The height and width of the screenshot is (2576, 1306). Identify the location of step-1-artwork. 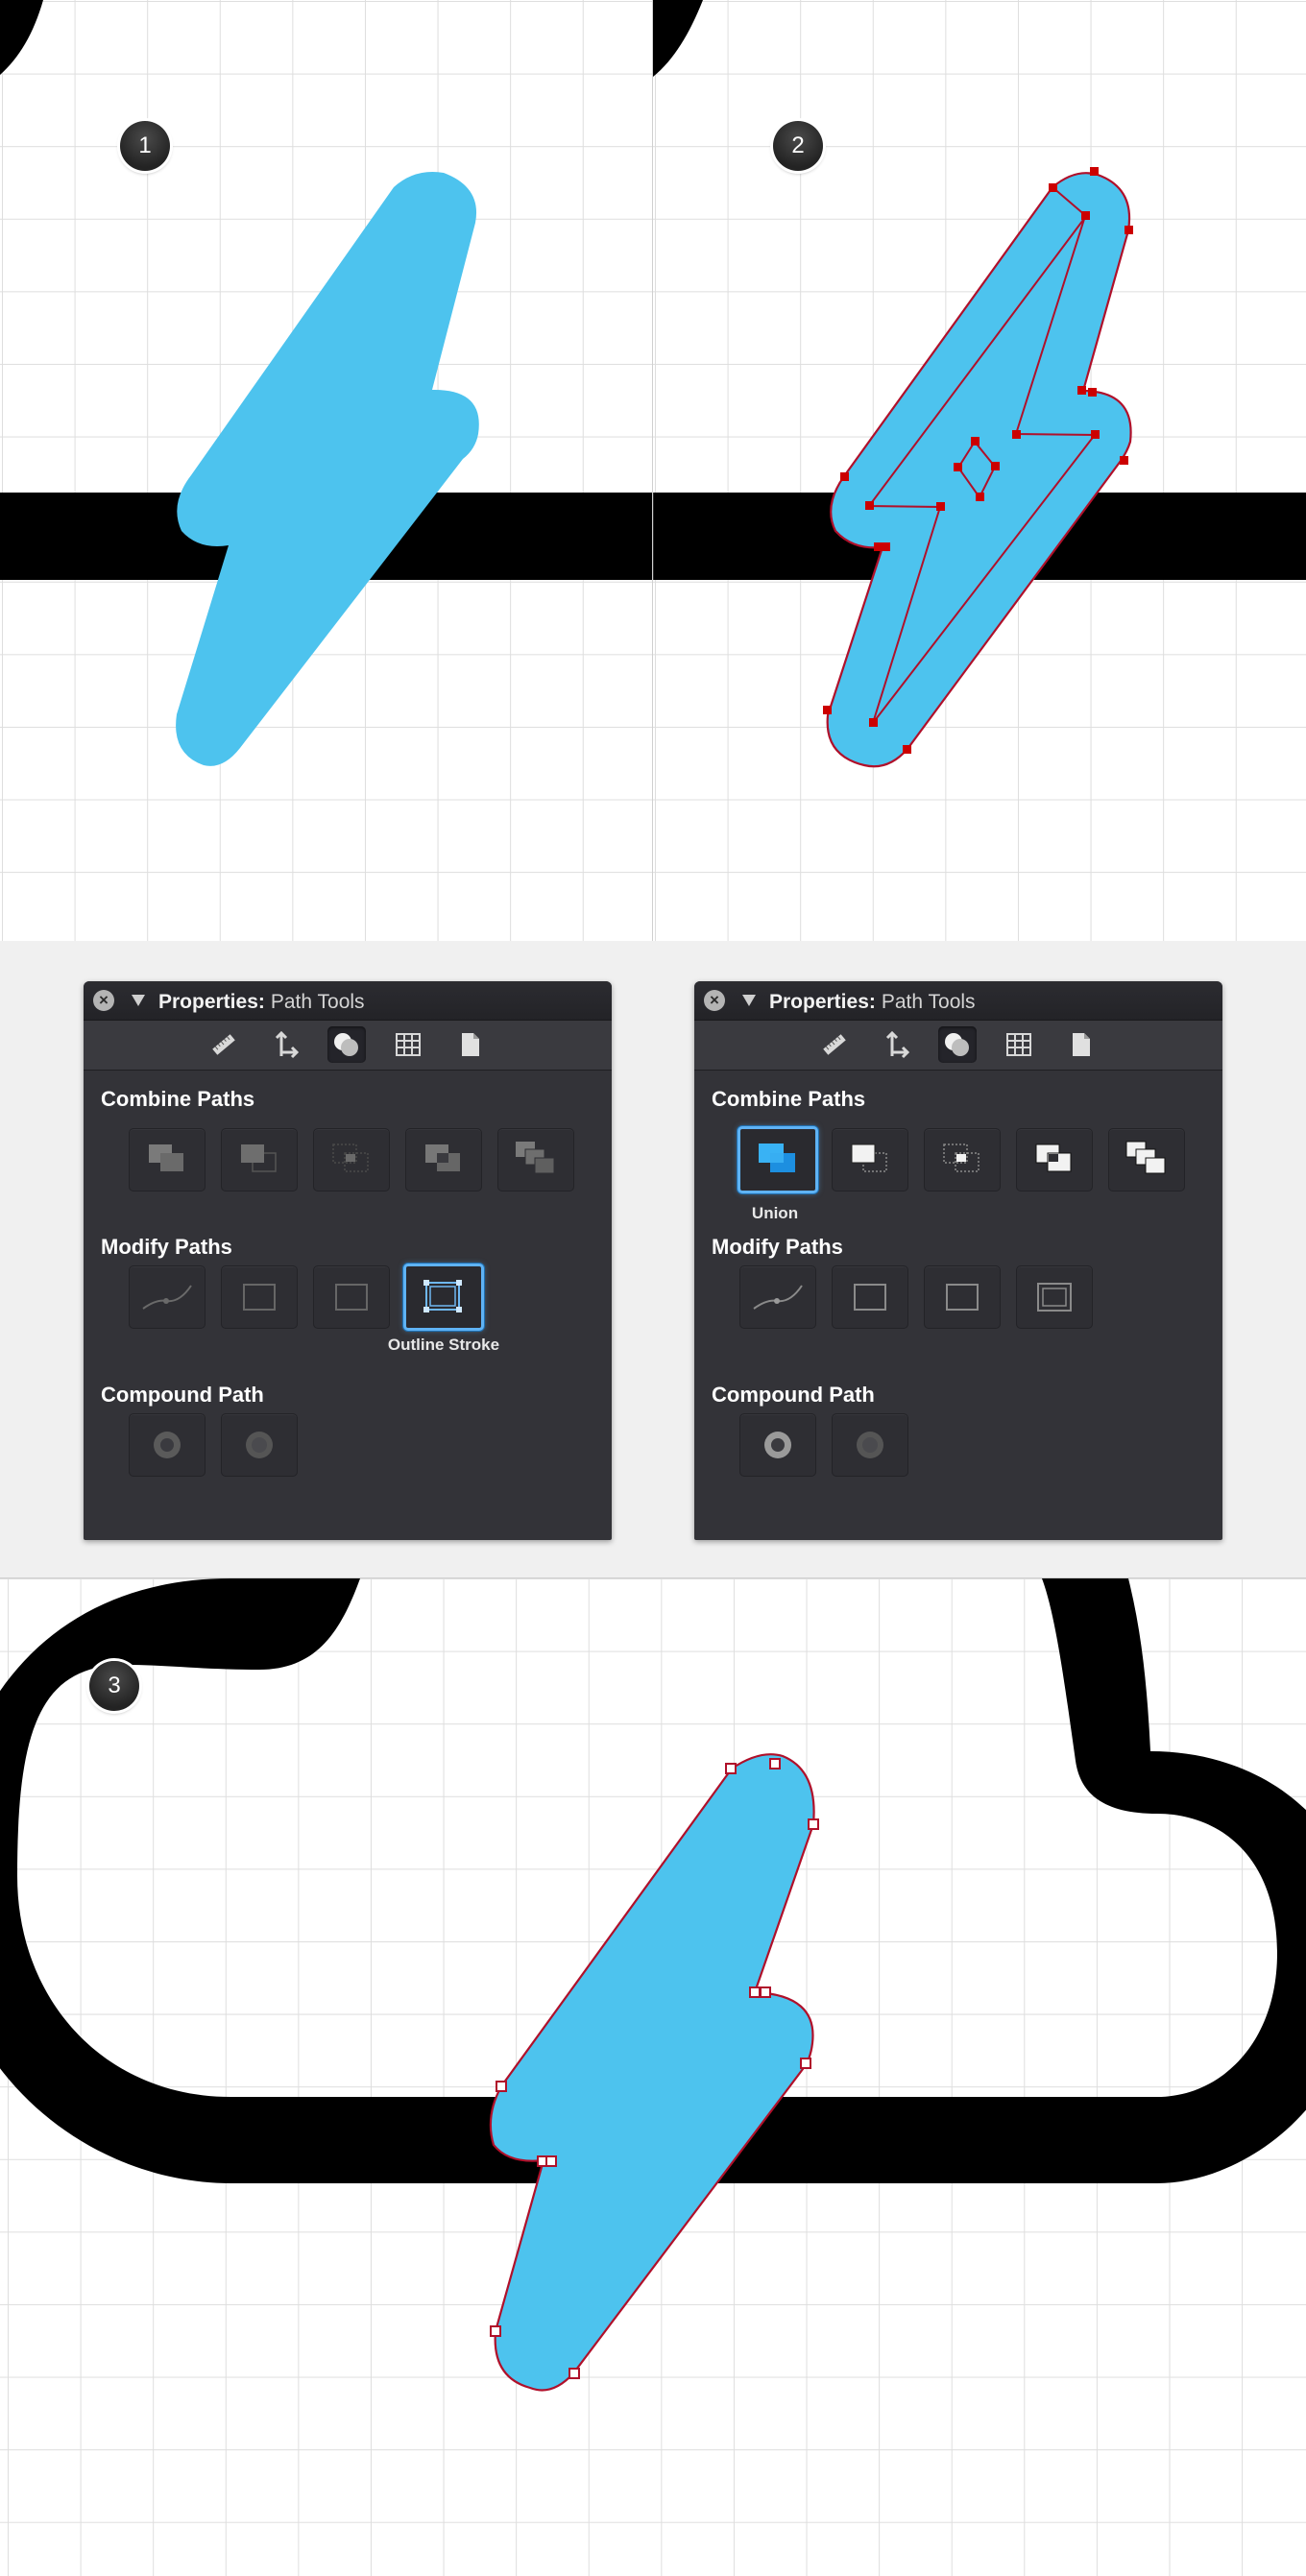
(326, 383).